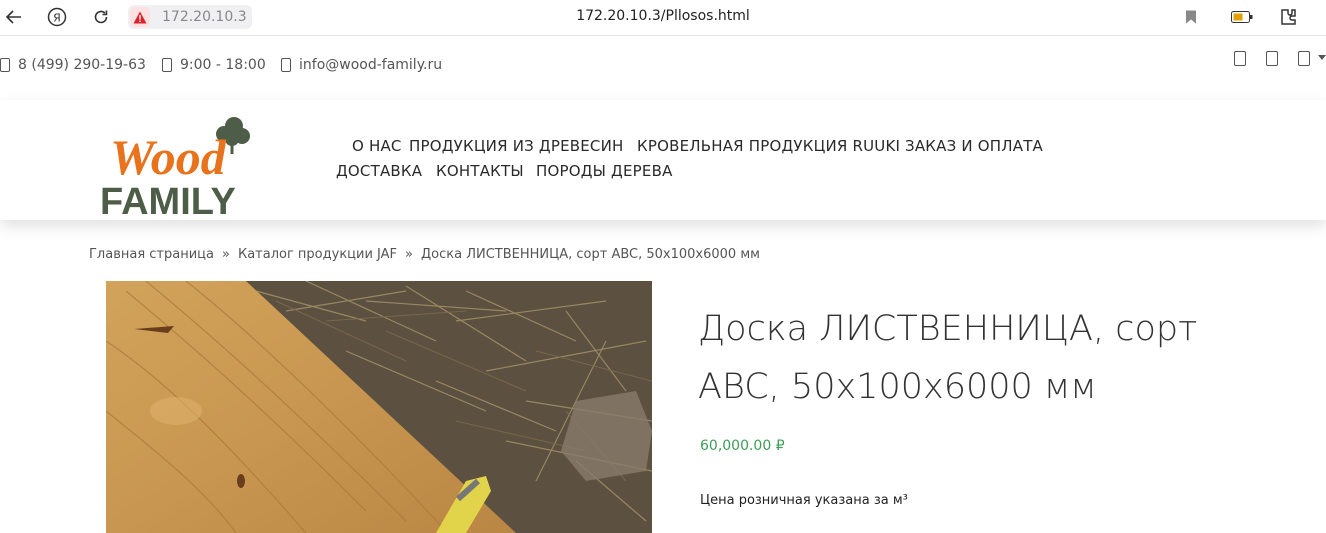 Image resolution: width=1326 pixels, height=533 pixels. I want to click on logo-line1: Wood, so click(168, 157).